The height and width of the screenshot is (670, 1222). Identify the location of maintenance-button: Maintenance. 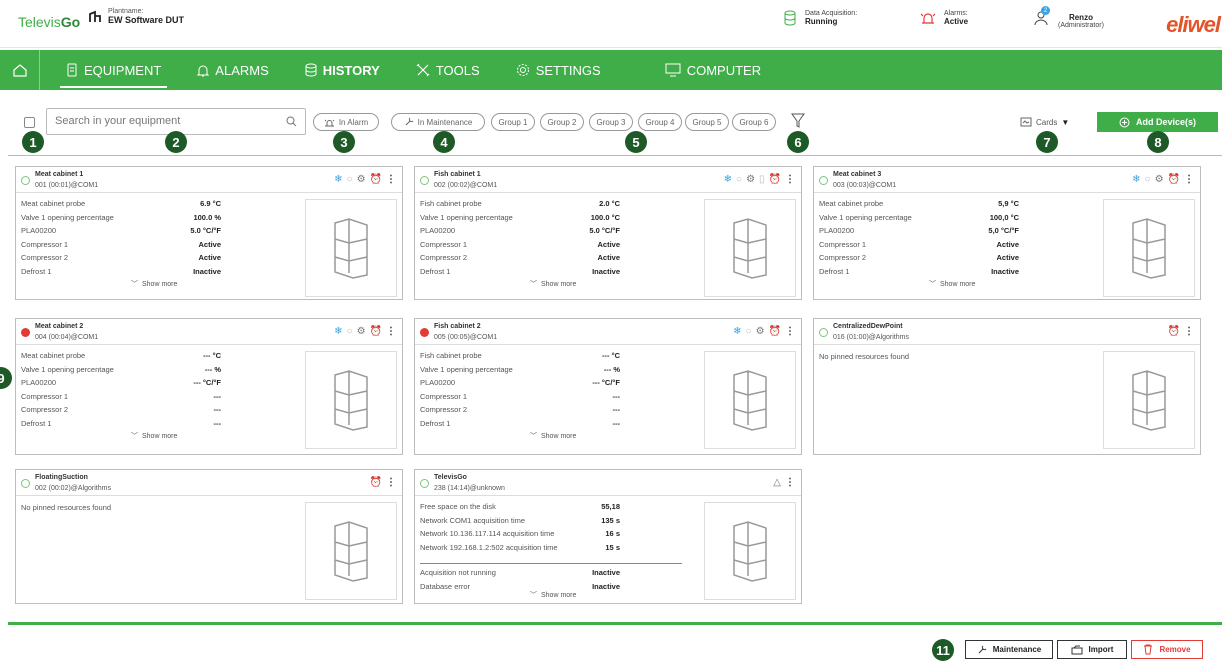
(1009, 649).